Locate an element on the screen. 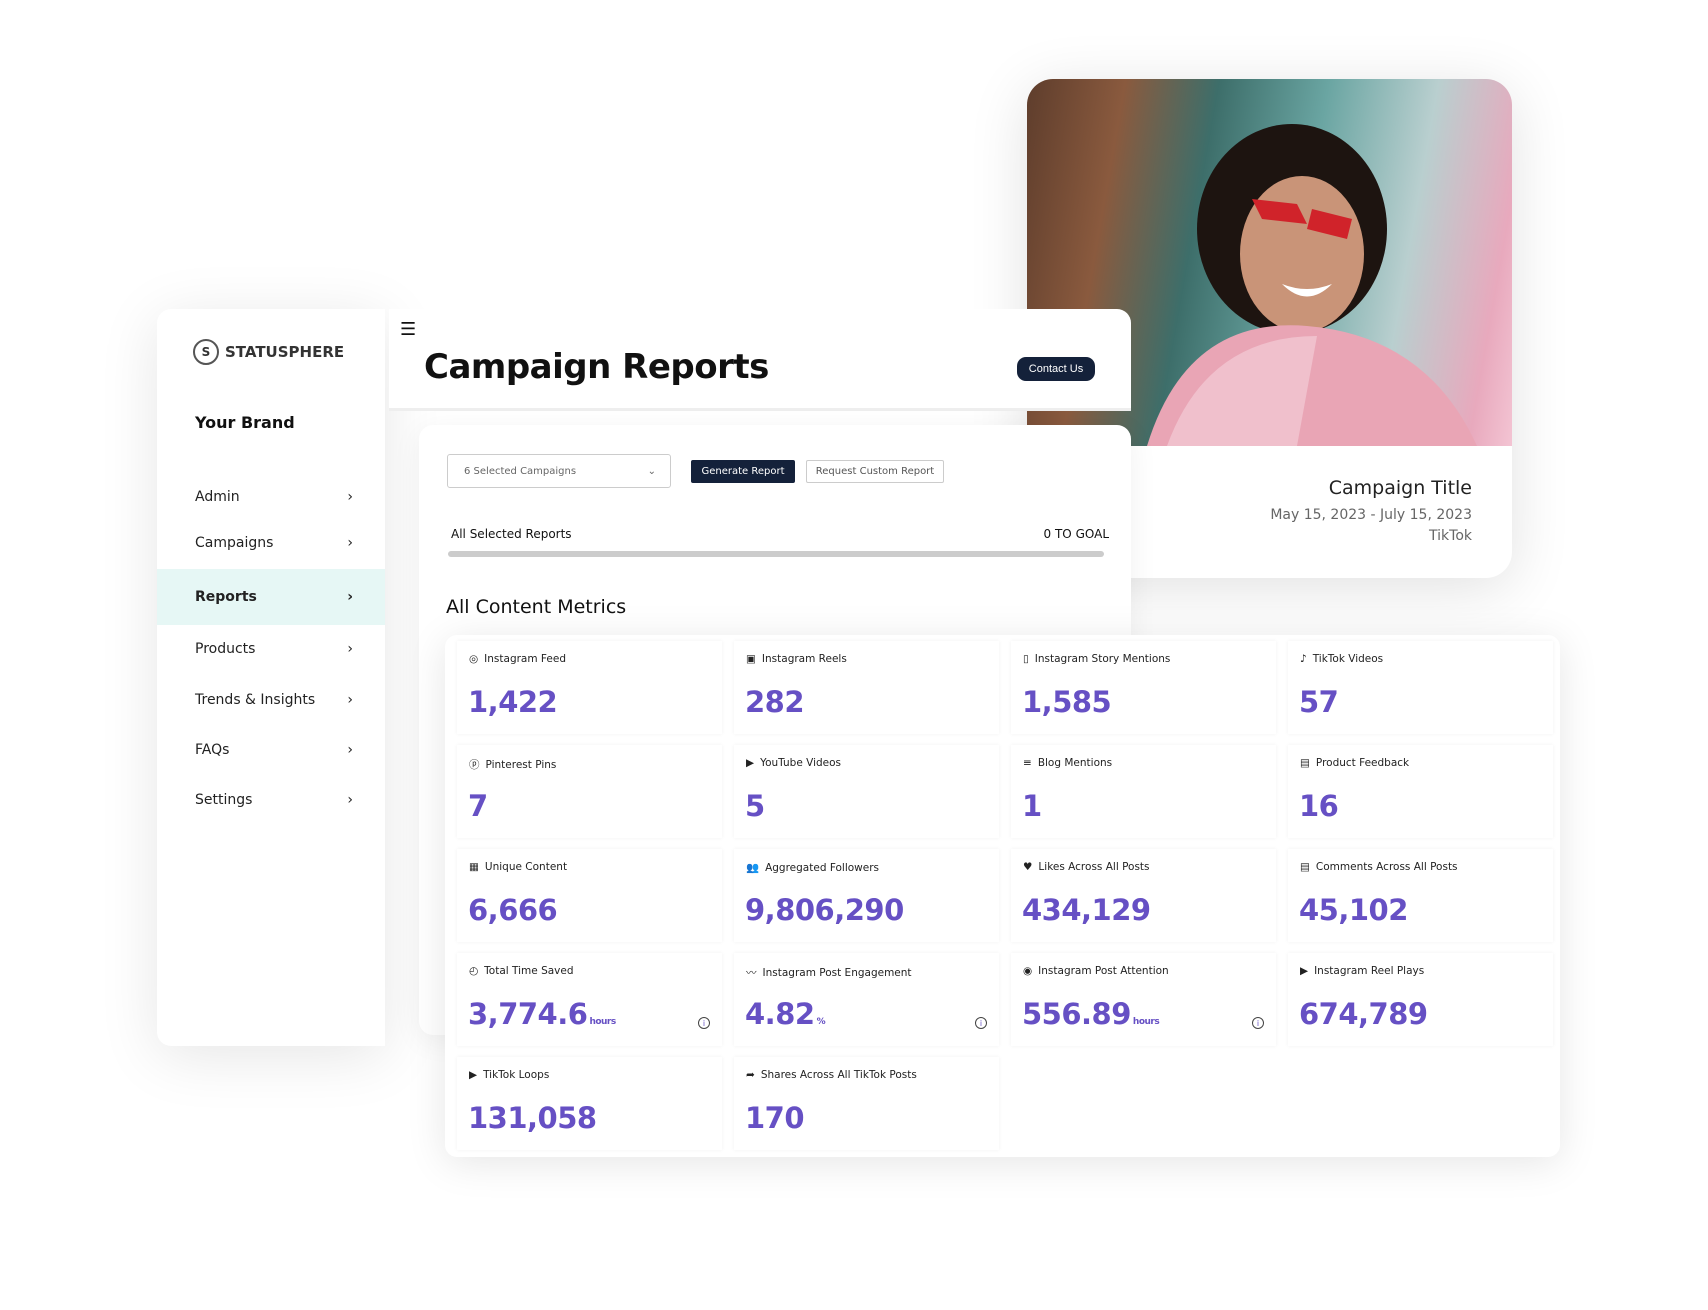  page-header: ☰ Campaign Reports Contact Us is located at coordinates (760, 360).